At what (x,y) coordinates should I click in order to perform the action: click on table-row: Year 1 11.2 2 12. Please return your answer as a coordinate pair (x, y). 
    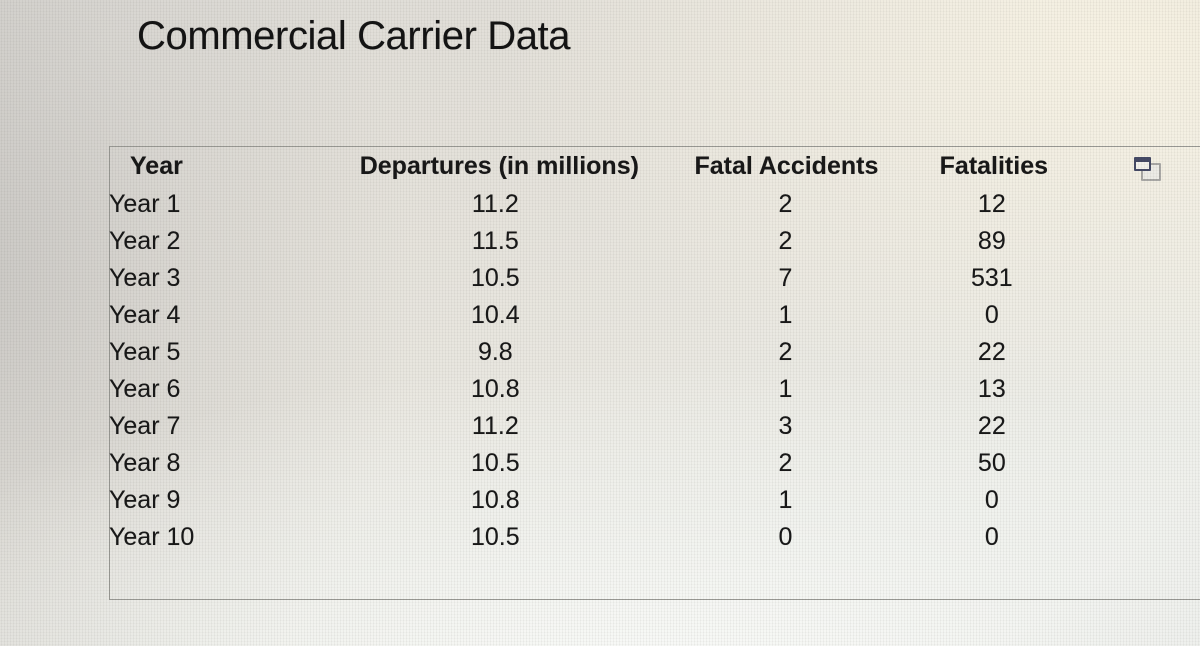
    Looking at the image, I should click on (654, 204).